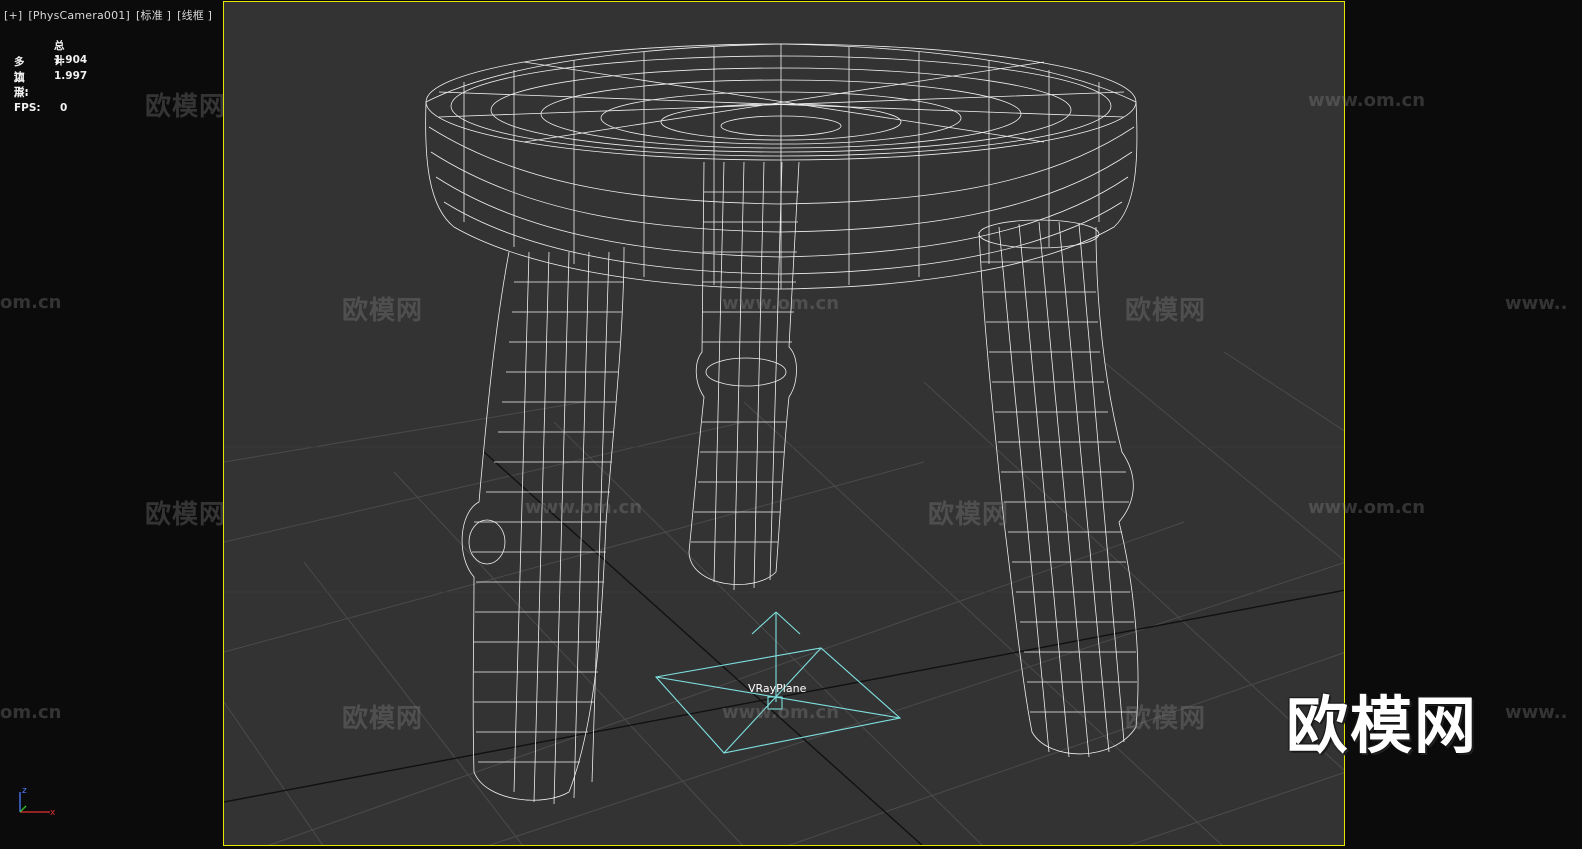  What do you see at coordinates (194, 15) in the screenshot?
I see `viewport-mode-label: [线框 ]` at bounding box center [194, 15].